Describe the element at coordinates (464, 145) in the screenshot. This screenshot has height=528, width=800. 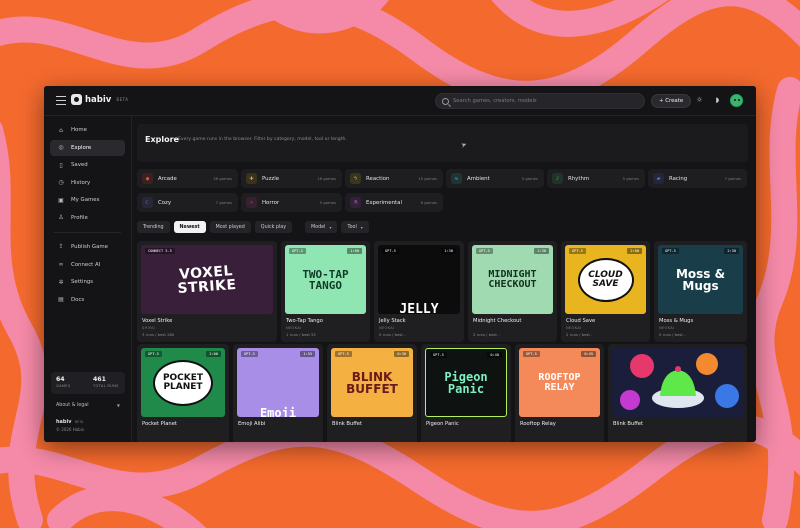
I see `cursor-icon: ➤` at that location.